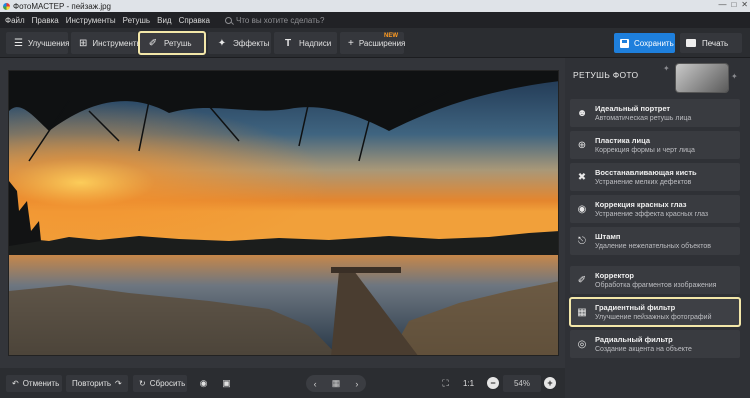 Image resolution: width=750 pixels, height=398 pixels. Describe the element at coordinates (117, 43) in the screenshot. I see `tab-tools-label: Инструменты` at that location.